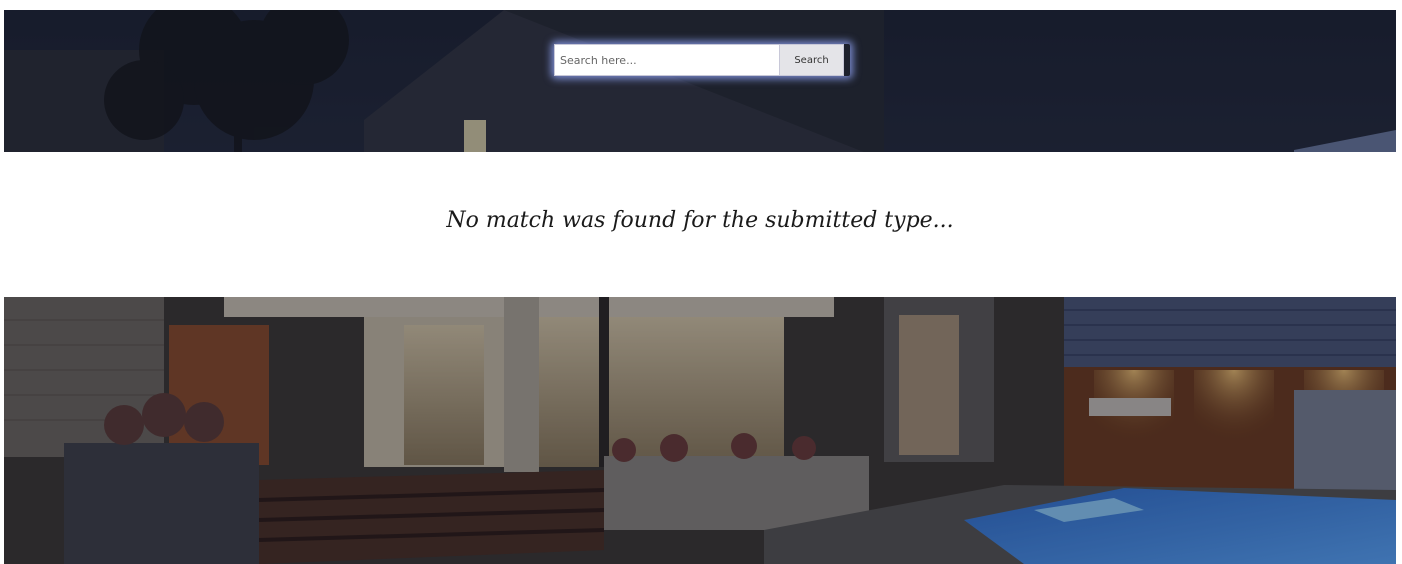 The width and height of the screenshot is (1402, 564). What do you see at coordinates (667, 60) in the screenshot?
I see `search-input` at bounding box center [667, 60].